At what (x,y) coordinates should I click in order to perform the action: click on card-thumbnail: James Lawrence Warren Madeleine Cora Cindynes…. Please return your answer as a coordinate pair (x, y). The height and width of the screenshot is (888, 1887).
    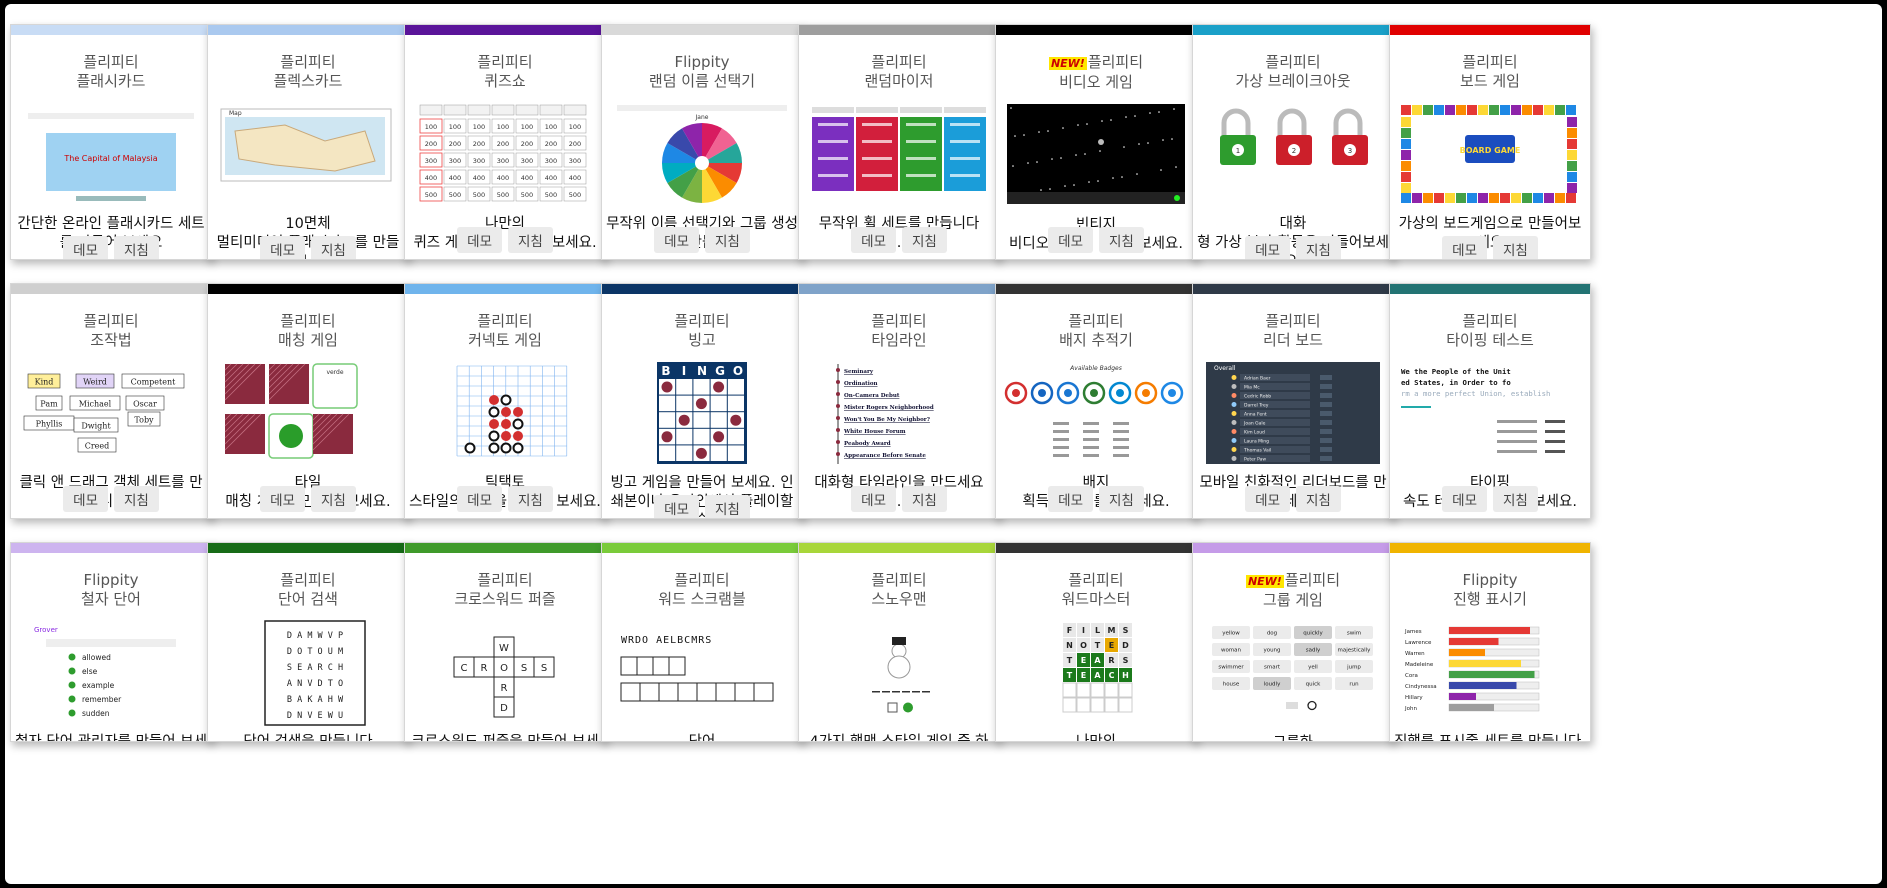
    Looking at the image, I should click on (1490, 673).